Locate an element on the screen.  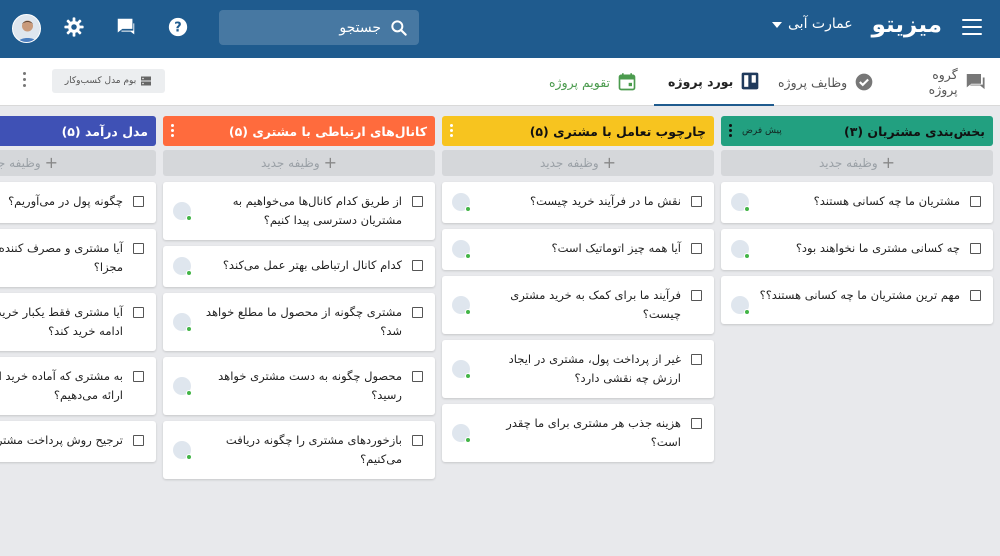
more-options-icon is located at coordinates (24, 81).